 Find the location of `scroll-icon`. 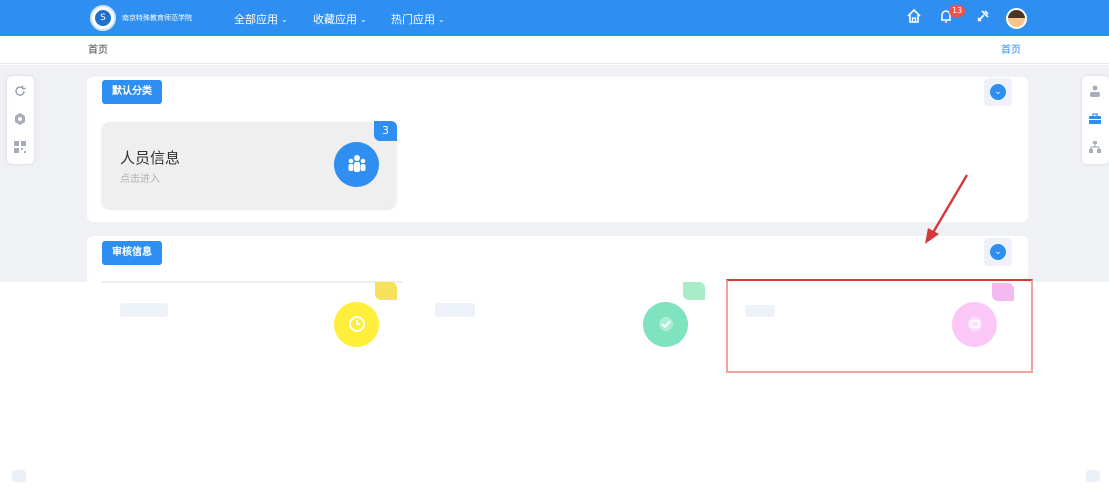

scroll-icon is located at coordinates (1093, 476).